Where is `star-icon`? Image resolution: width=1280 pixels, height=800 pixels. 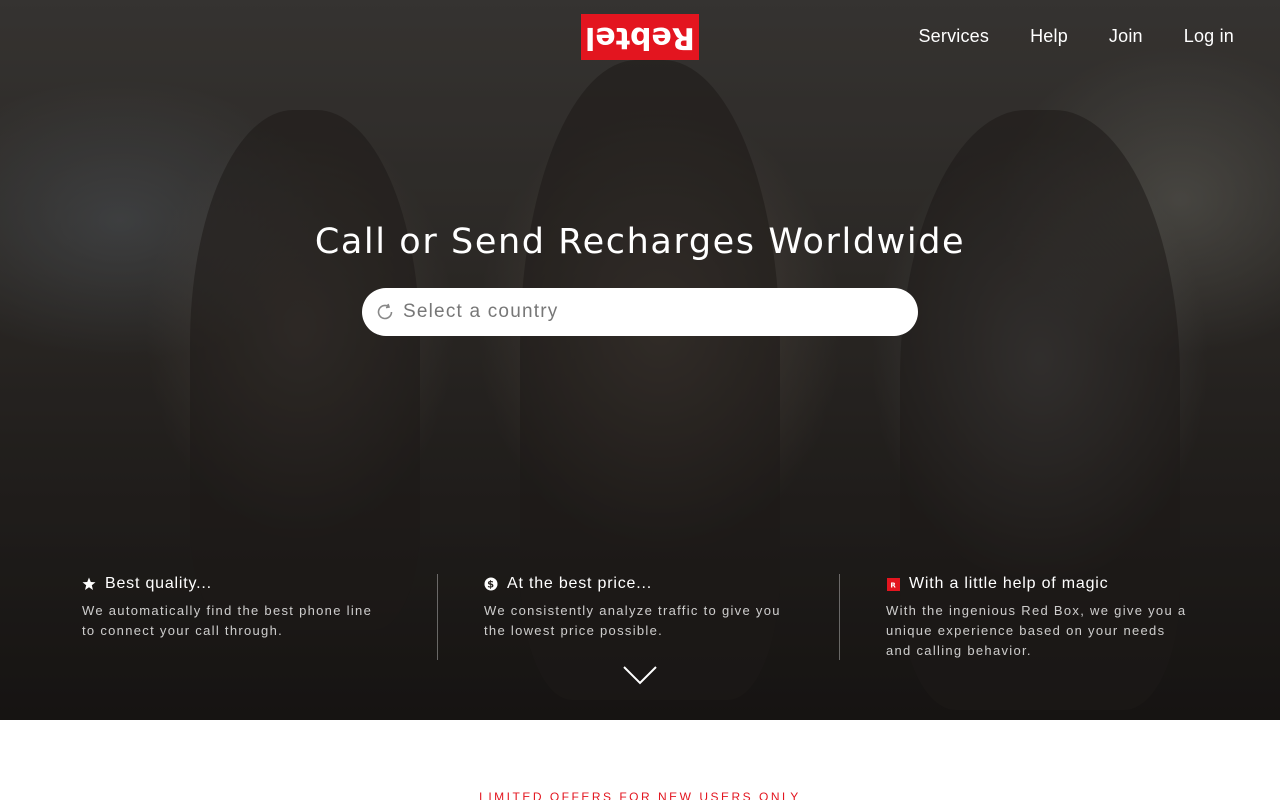 star-icon is located at coordinates (89, 584).